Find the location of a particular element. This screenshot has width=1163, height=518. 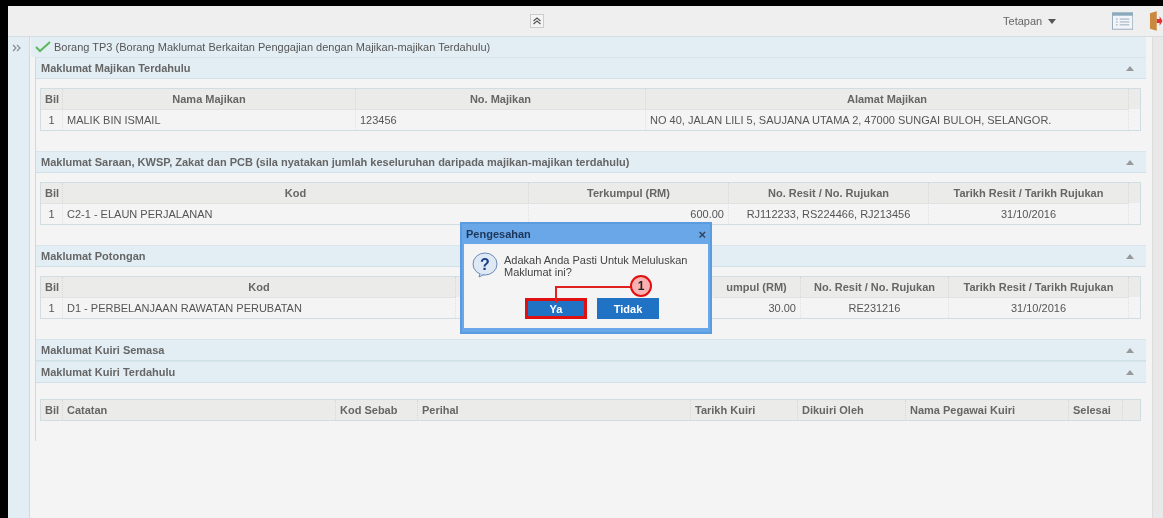

table-cell: NO 40, JALAN LILI 5, SAUJANA UTAMA 2, 47000 SUNGAI BULOH, SELANGOR. is located at coordinates (887, 119).